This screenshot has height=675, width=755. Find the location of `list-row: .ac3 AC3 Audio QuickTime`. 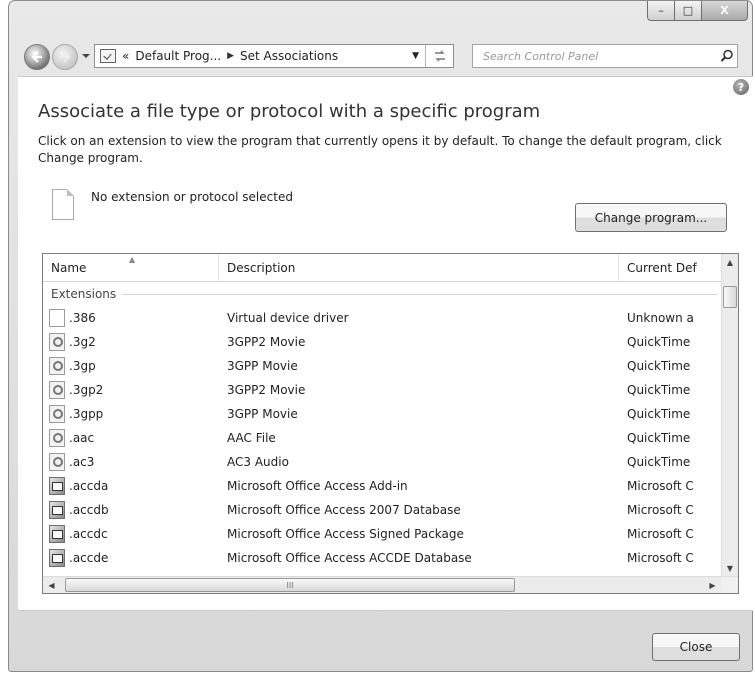

list-row: .ac3 AC3 Audio QuickTime is located at coordinates (383, 462).